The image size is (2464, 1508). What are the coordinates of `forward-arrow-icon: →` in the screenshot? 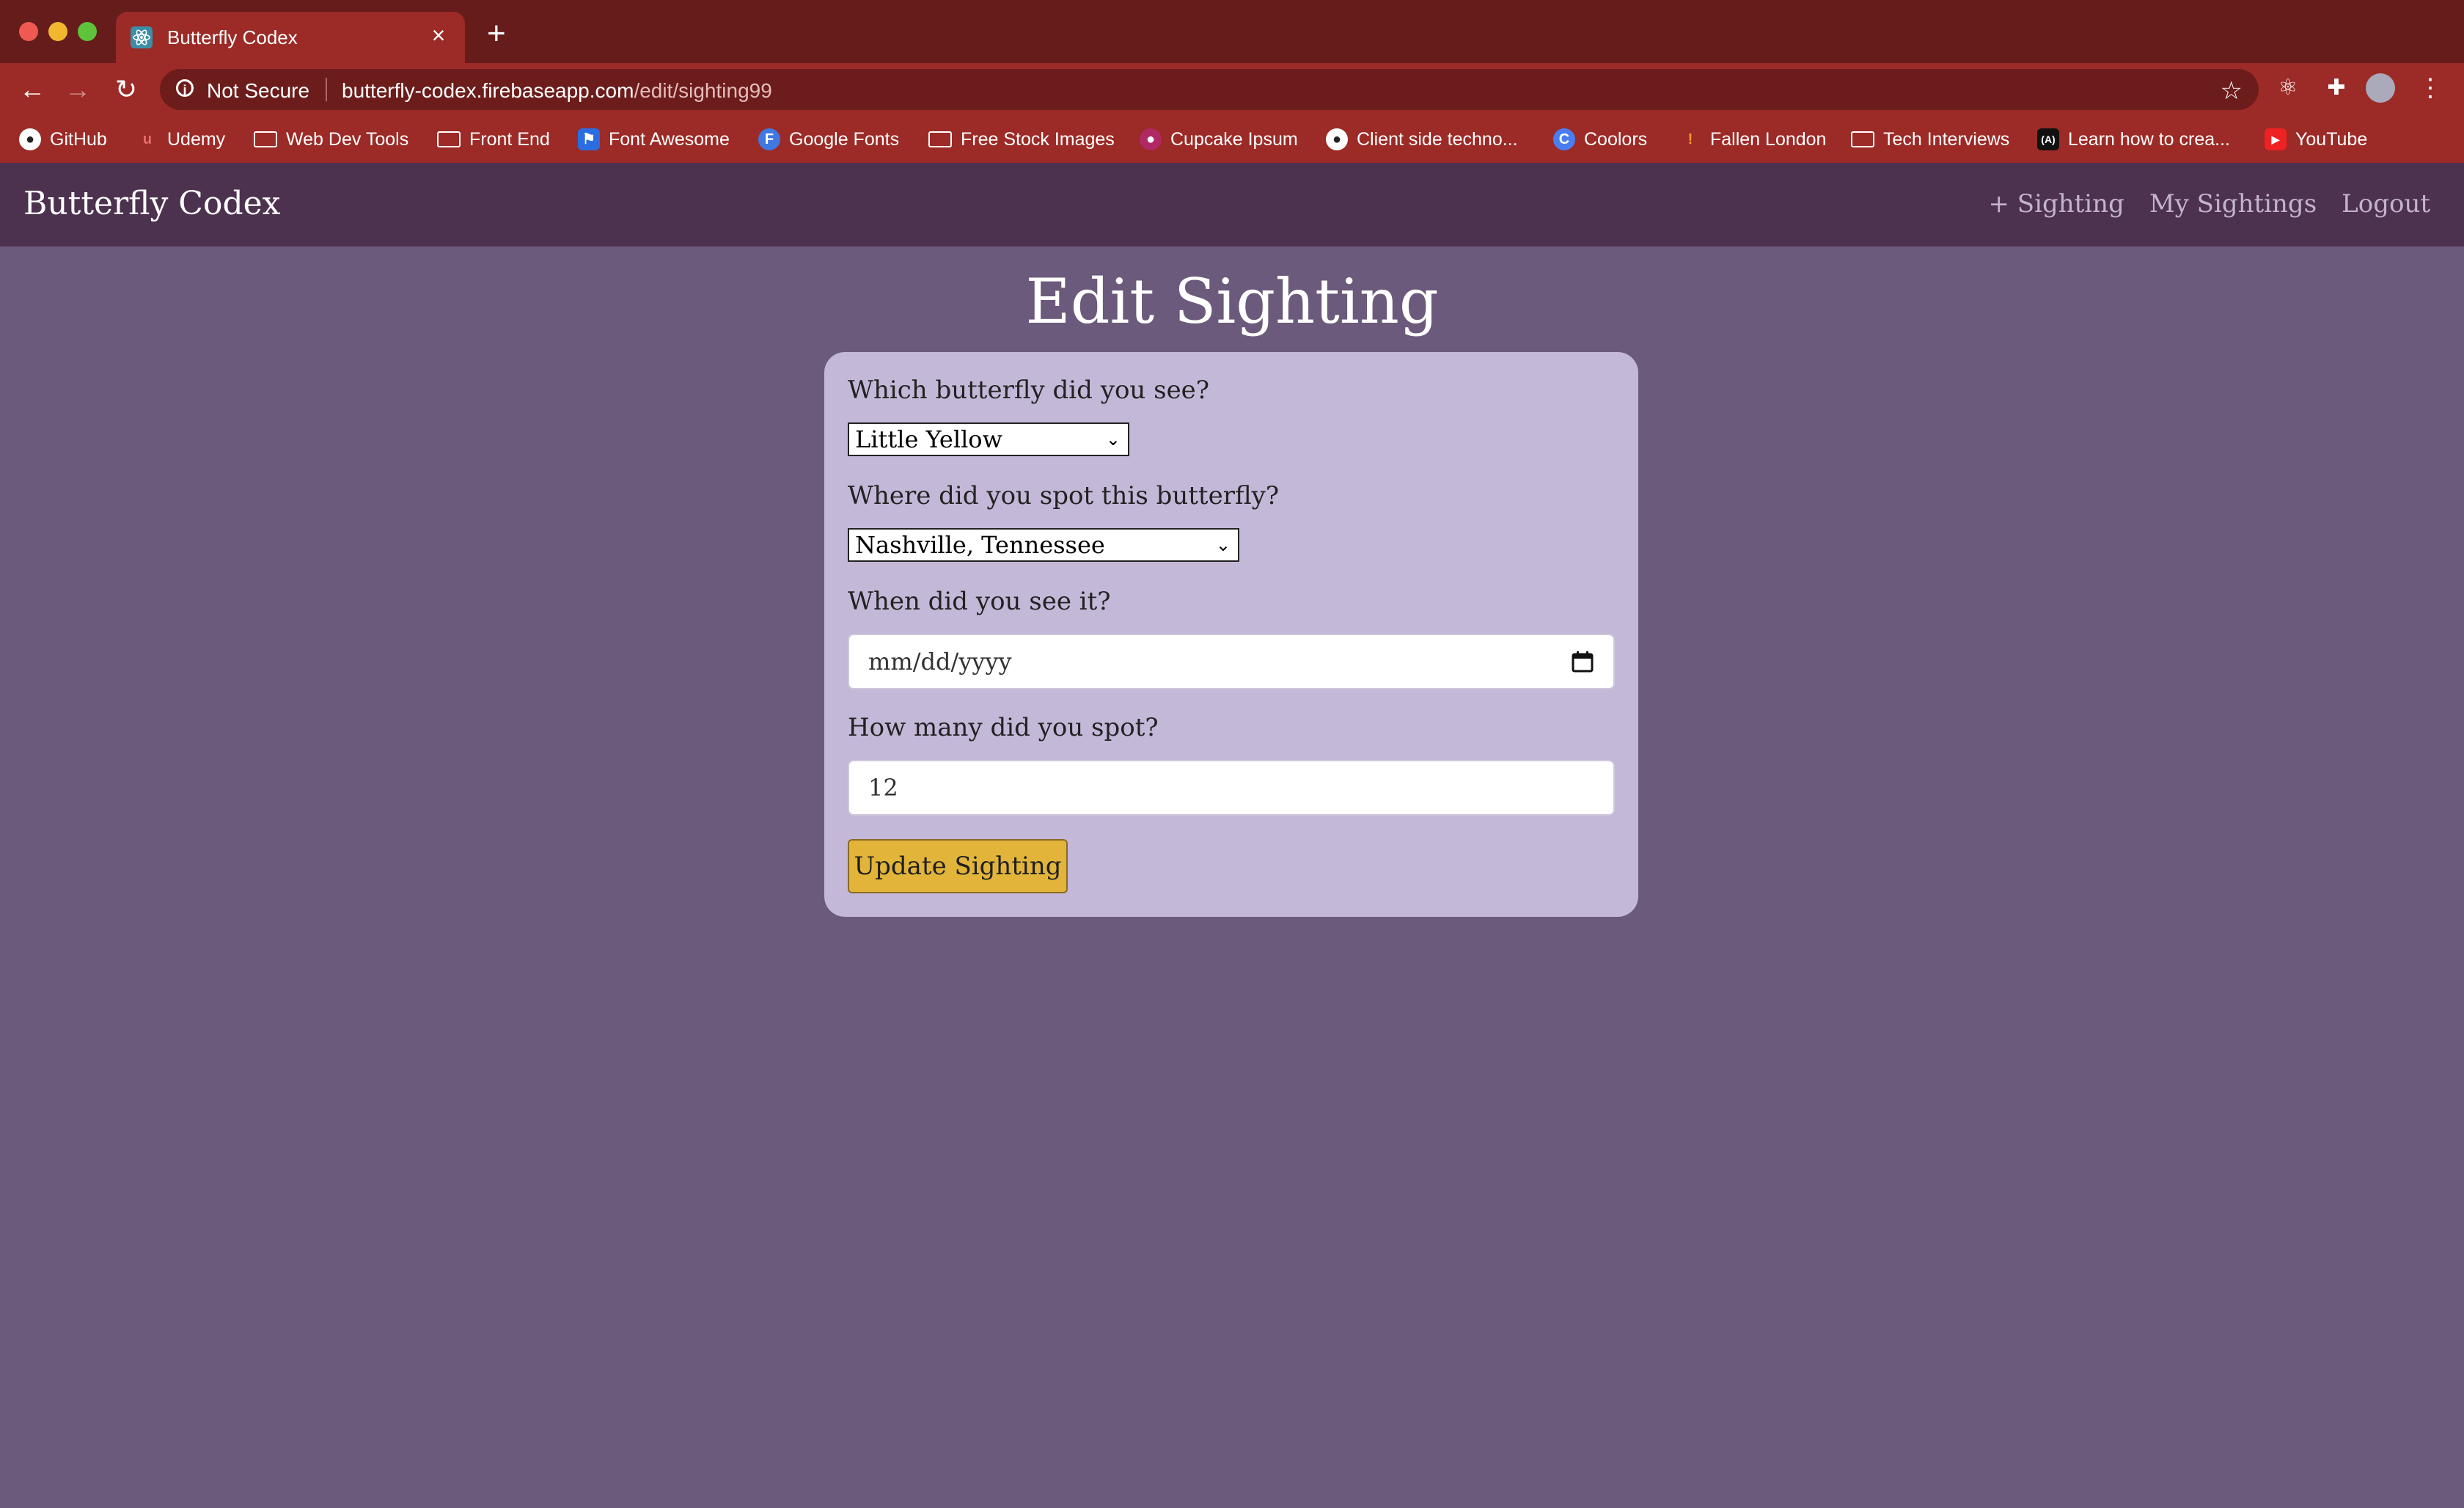 It's located at (78, 89).